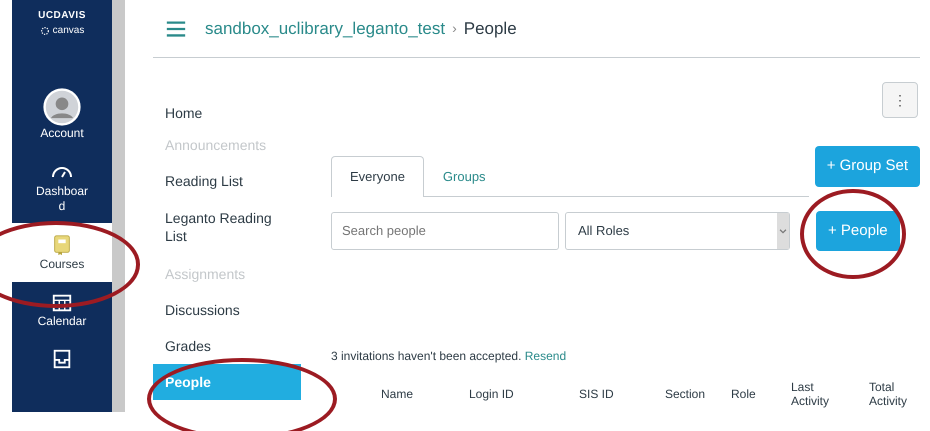 Image resolution: width=930 pixels, height=431 pixels. Describe the element at coordinates (45, 31) in the screenshot. I see `flower-icon` at that location.